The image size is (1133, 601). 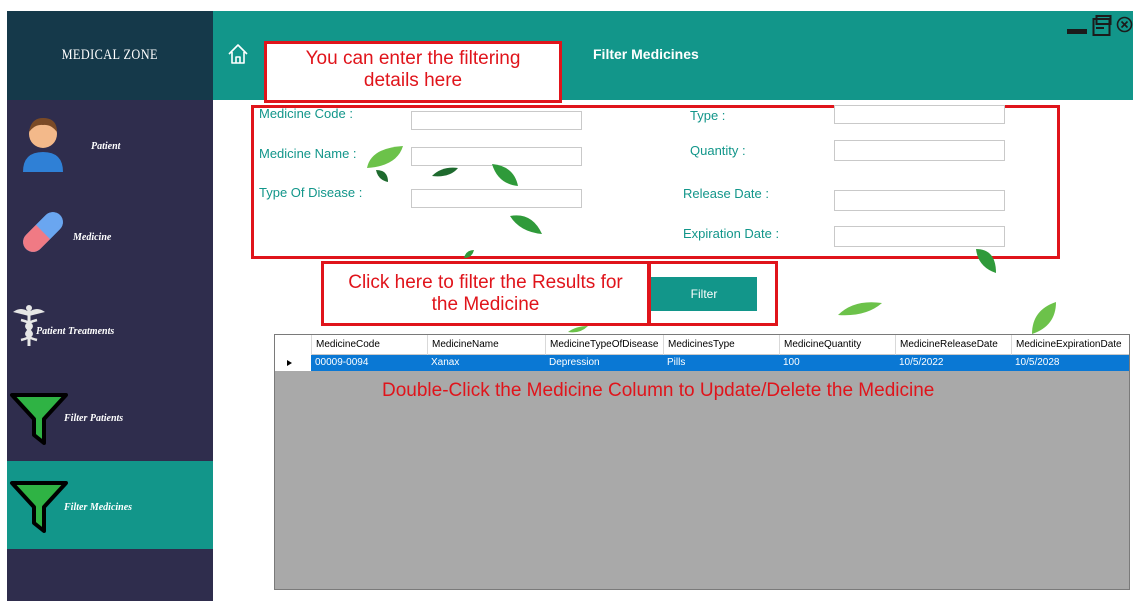 I want to click on type-of-disease-label: Type Of Disease :, so click(x=311, y=192).